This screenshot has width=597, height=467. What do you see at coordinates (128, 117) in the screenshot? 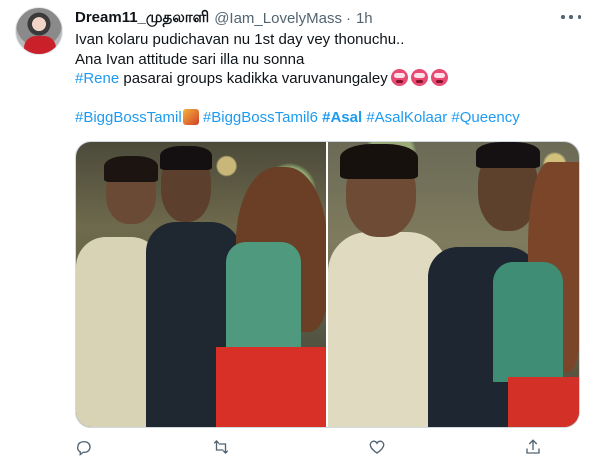
I see `hashtag-biggbosstamil: #BiggBossTamil` at bounding box center [128, 117].